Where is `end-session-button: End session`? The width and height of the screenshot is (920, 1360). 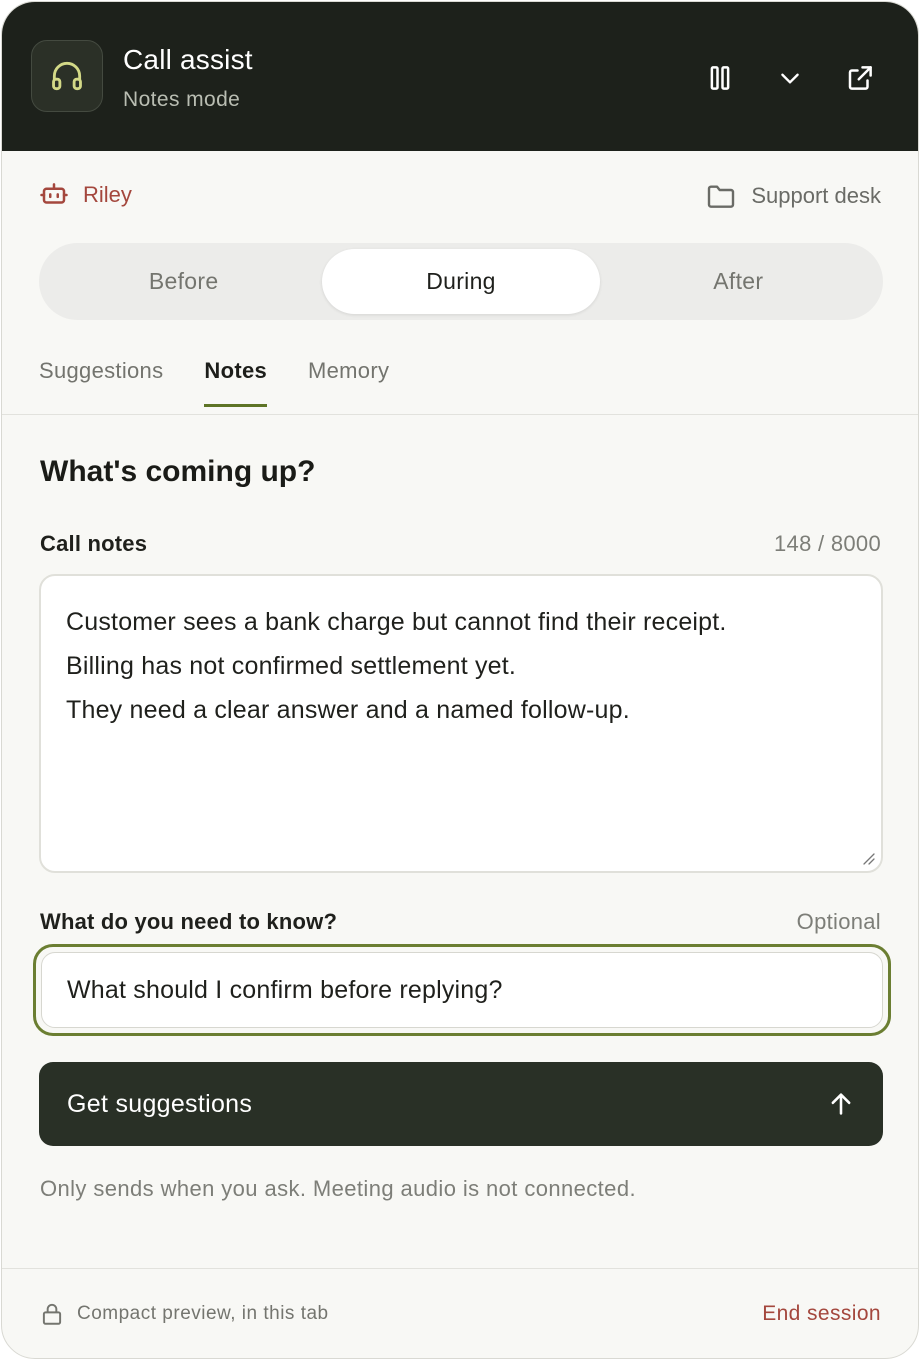
end-session-button: End session is located at coordinates (821, 1314).